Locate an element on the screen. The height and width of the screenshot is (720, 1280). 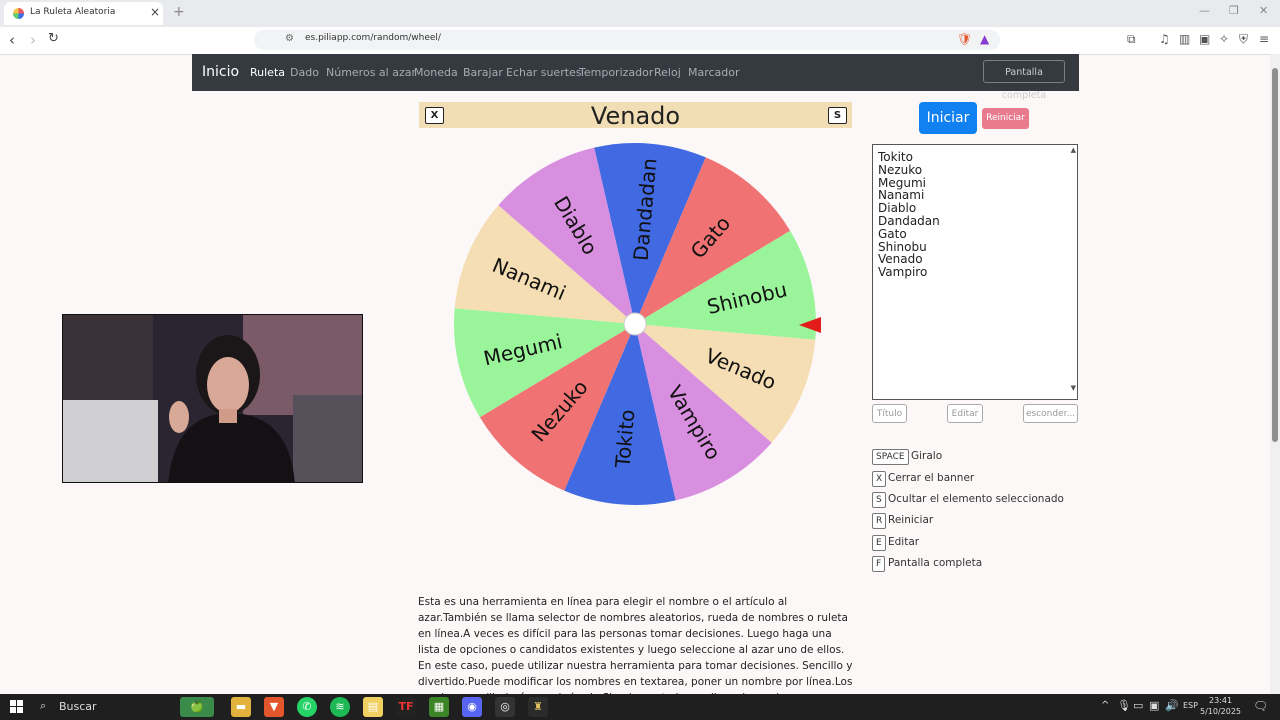
hide-selected-button: S is located at coordinates (837, 115).